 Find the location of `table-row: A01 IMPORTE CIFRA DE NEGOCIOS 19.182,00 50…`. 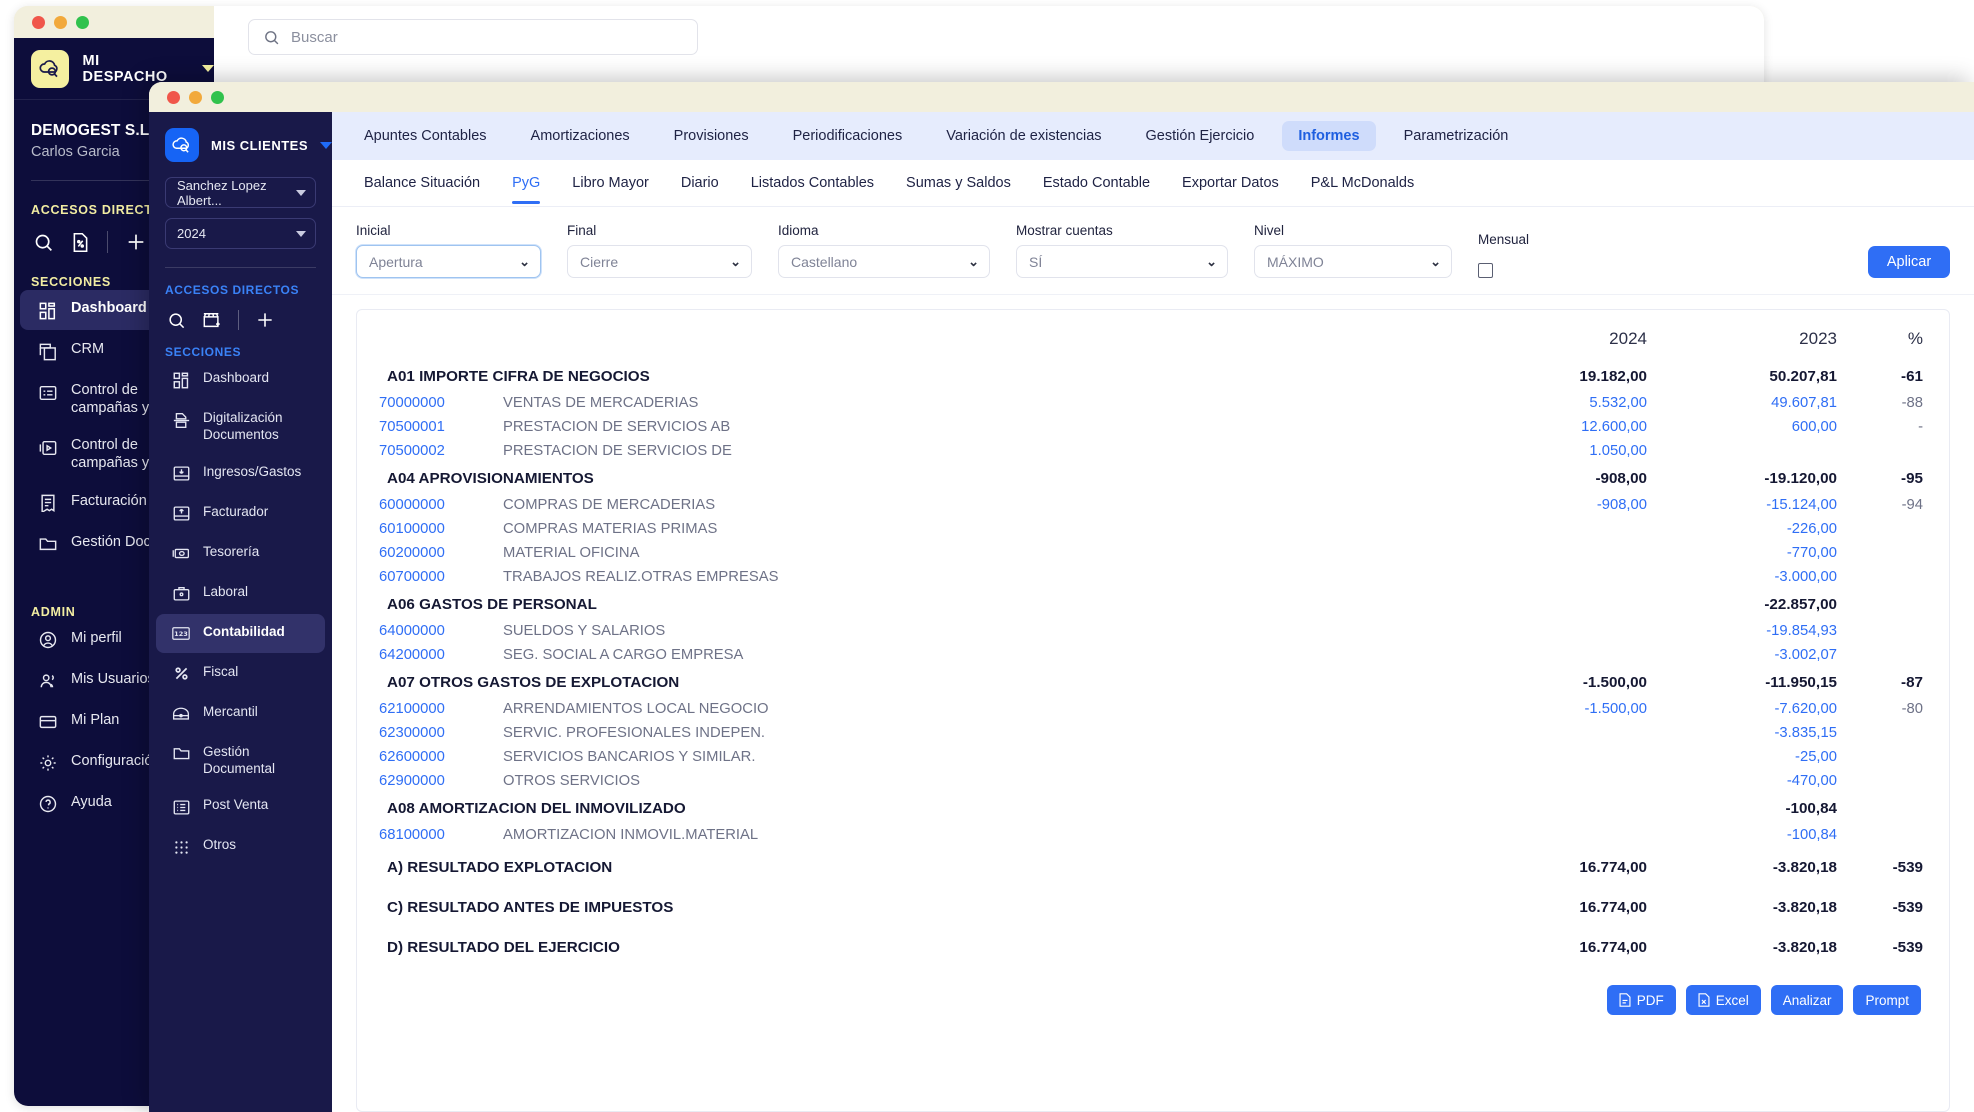

table-row: A01 IMPORTE CIFRA DE NEGOCIOS 19.182,00 50… is located at coordinates (1151, 376).